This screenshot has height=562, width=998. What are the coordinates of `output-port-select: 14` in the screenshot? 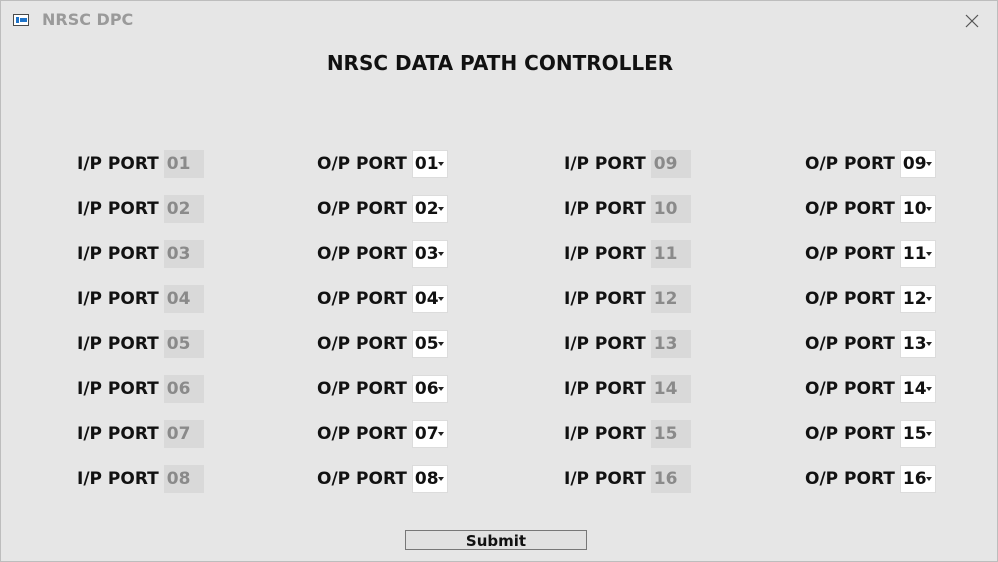 It's located at (917, 389).